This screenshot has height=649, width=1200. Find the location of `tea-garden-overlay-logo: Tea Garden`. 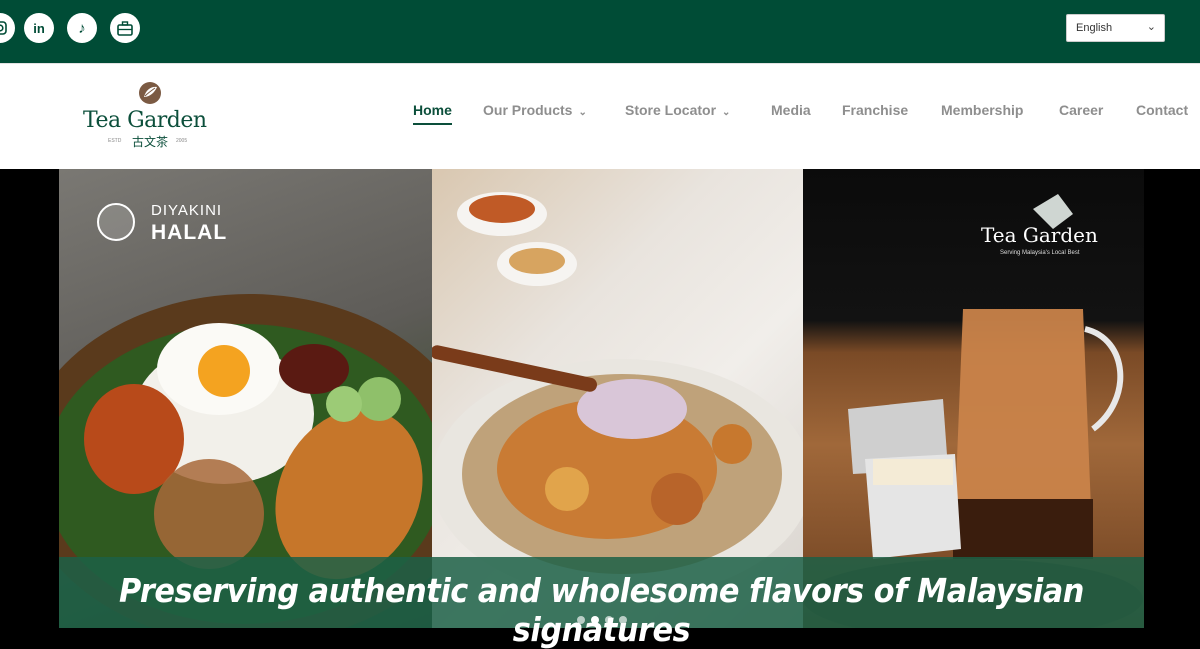

tea-garden-overlay-logo: Tea Garden is located at coordinates (1039, 235).